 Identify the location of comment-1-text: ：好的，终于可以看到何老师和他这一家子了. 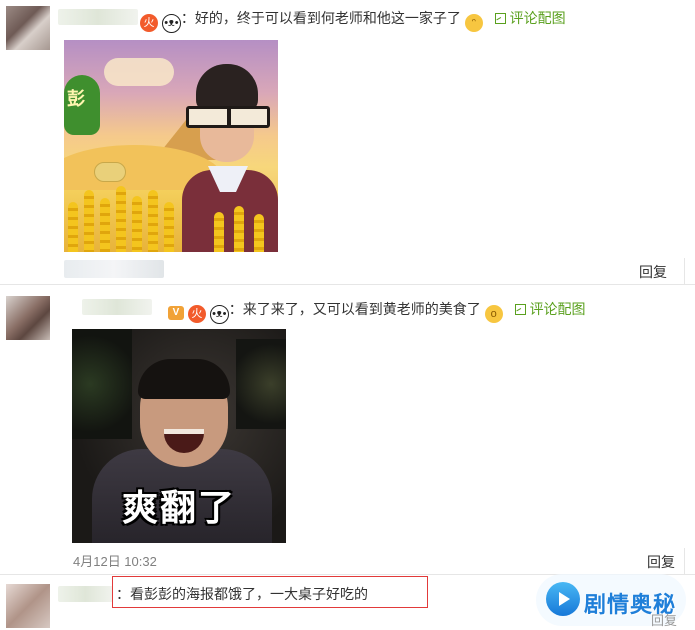
(320, 18).